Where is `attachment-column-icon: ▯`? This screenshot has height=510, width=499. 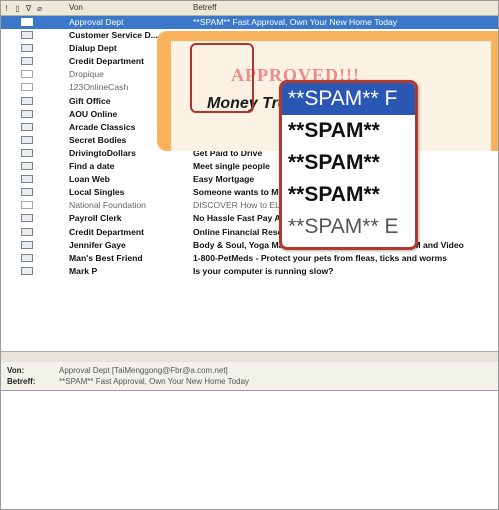
attachment-column-icon: ▯ is located at coordinates (17, 8).